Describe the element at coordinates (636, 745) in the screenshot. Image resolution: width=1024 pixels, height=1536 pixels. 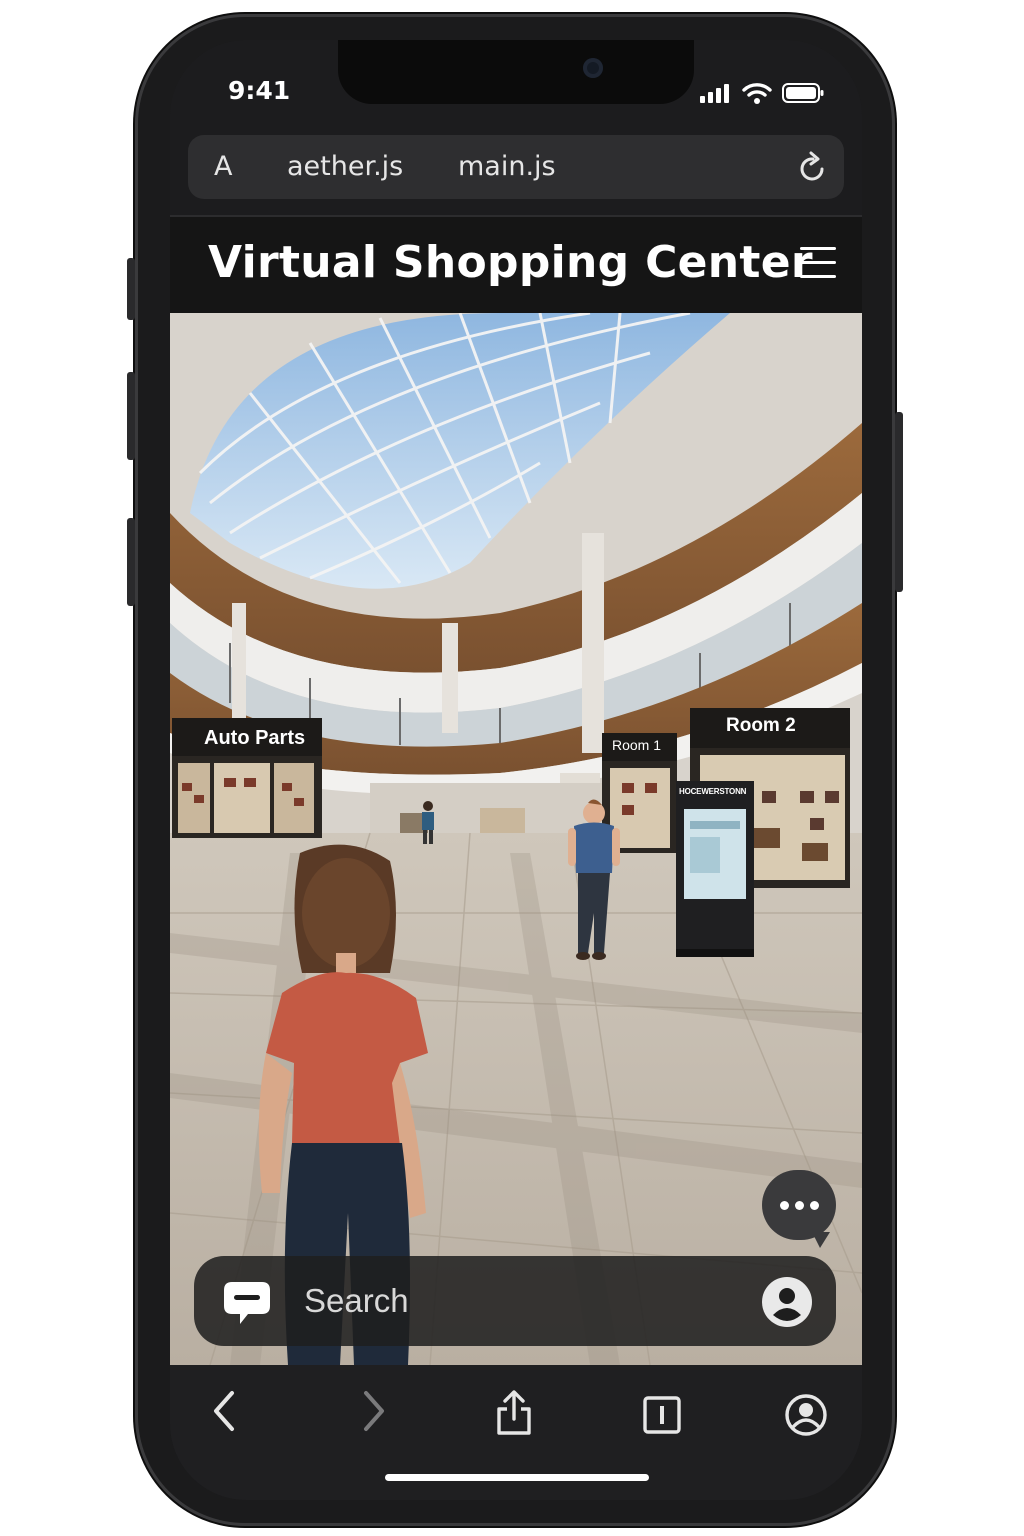
I see `store-sign-room-1: Room 1` at that location.